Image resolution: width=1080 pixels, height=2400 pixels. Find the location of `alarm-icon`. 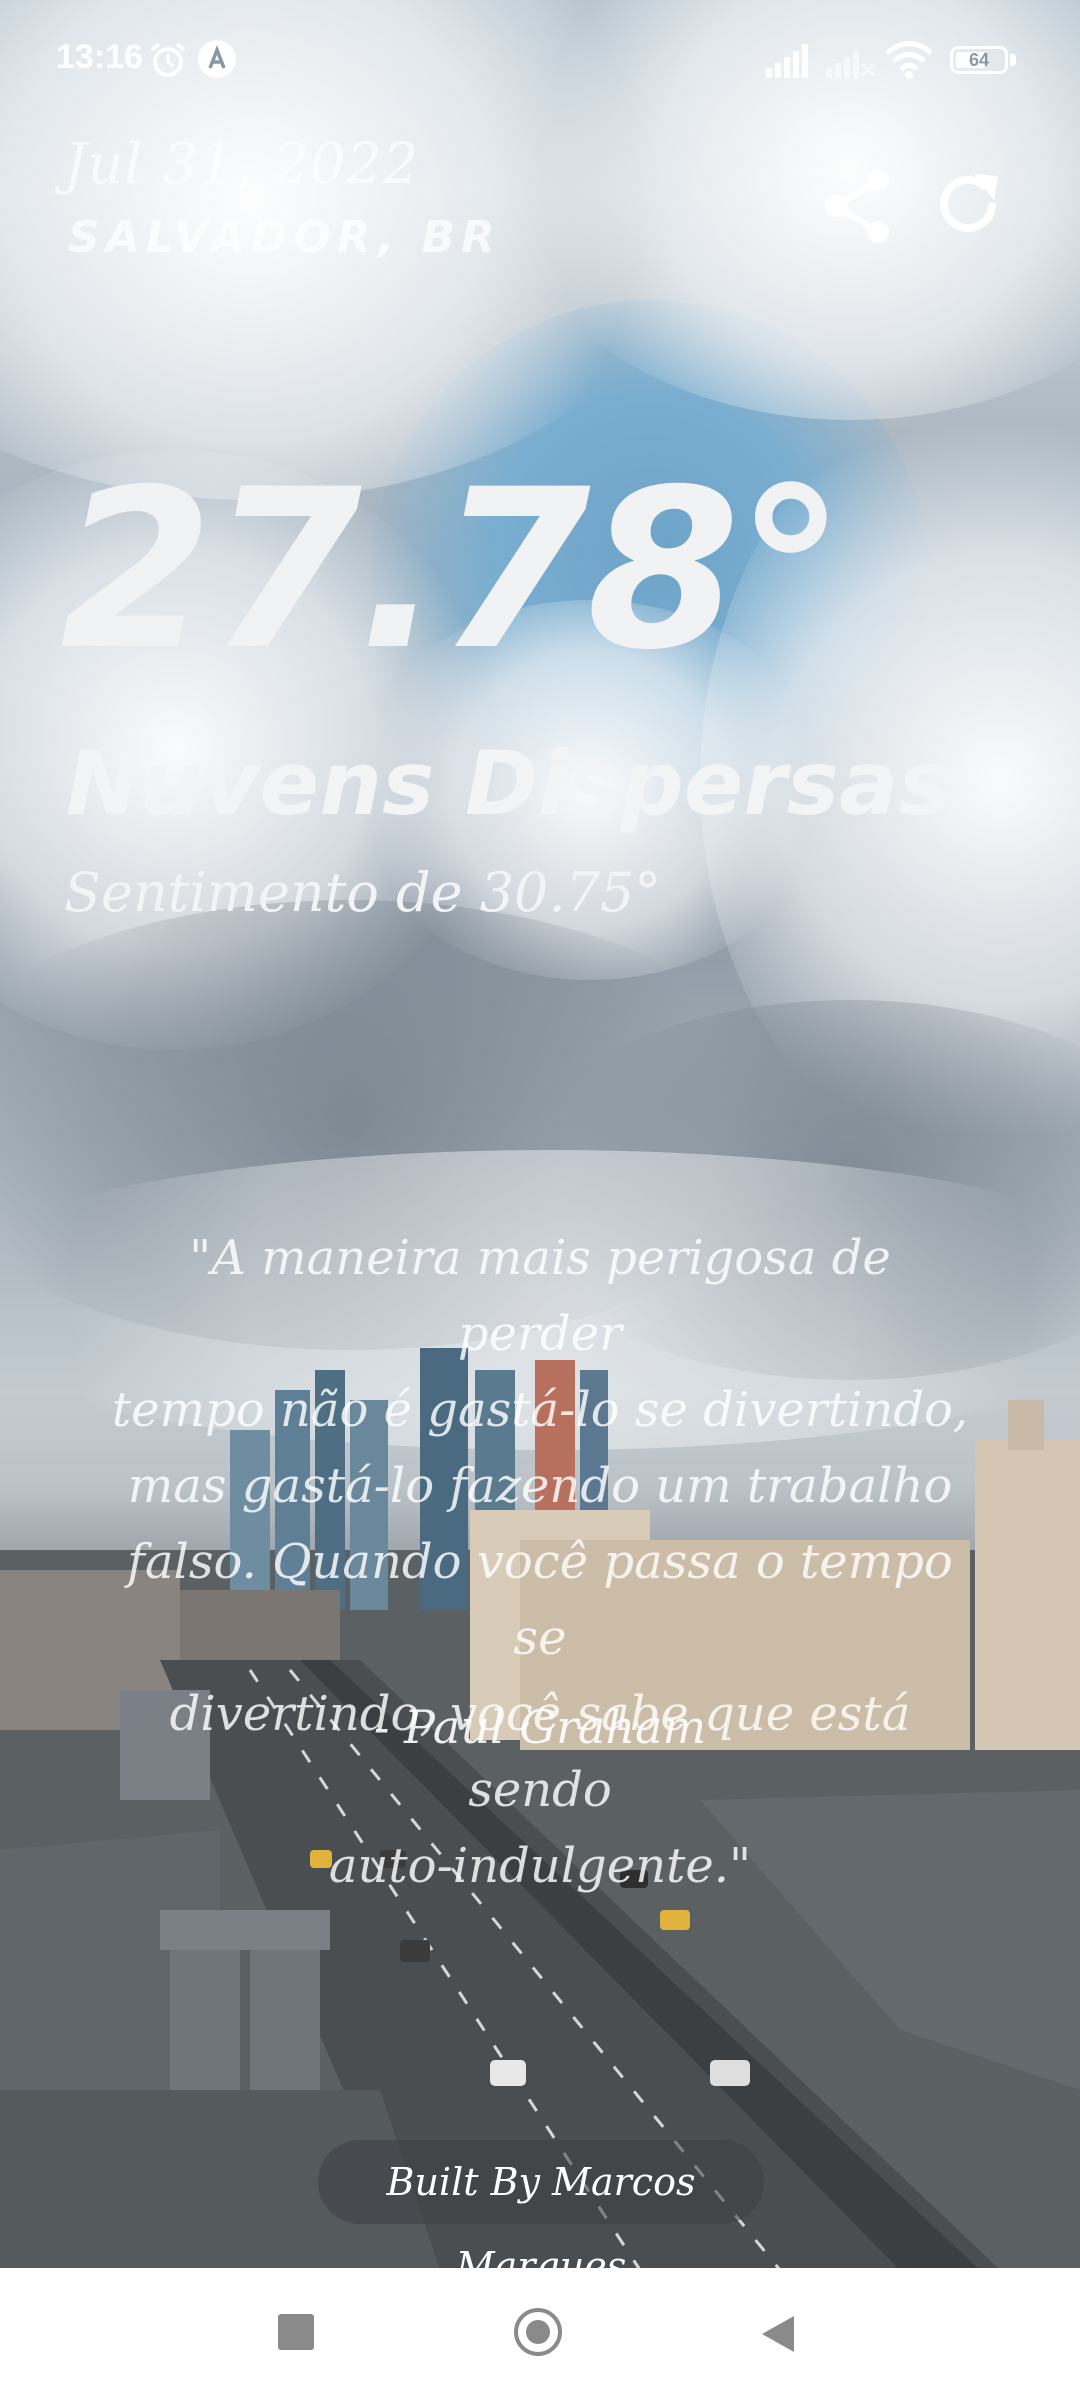

alarm-icon is located at coordinates (168, 59).